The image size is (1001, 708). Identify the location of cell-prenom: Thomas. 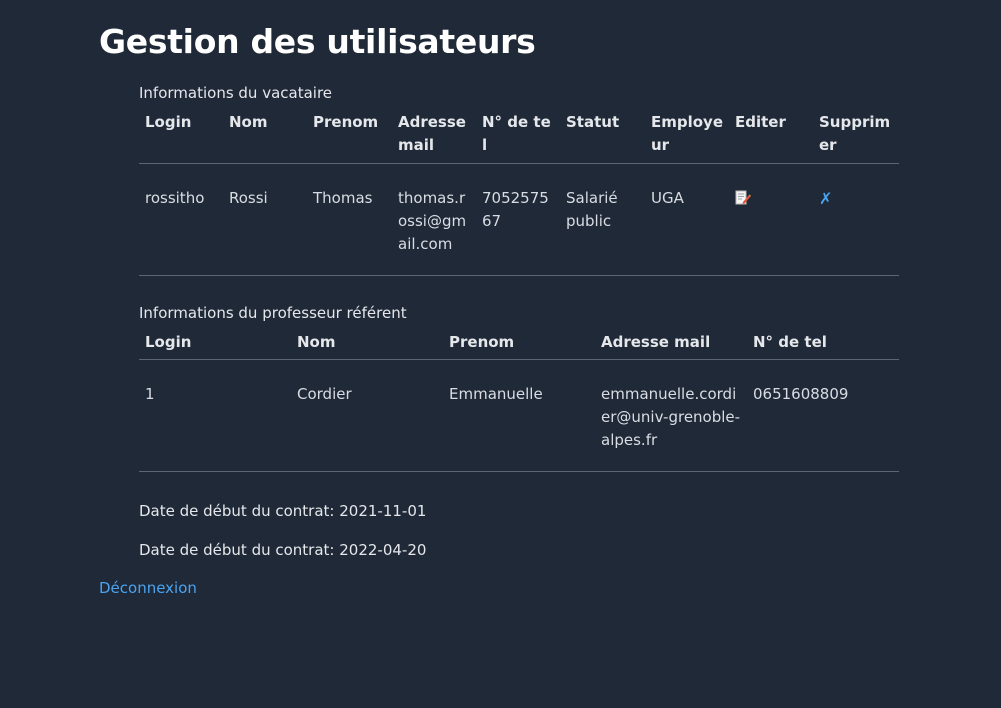
(343, 198).